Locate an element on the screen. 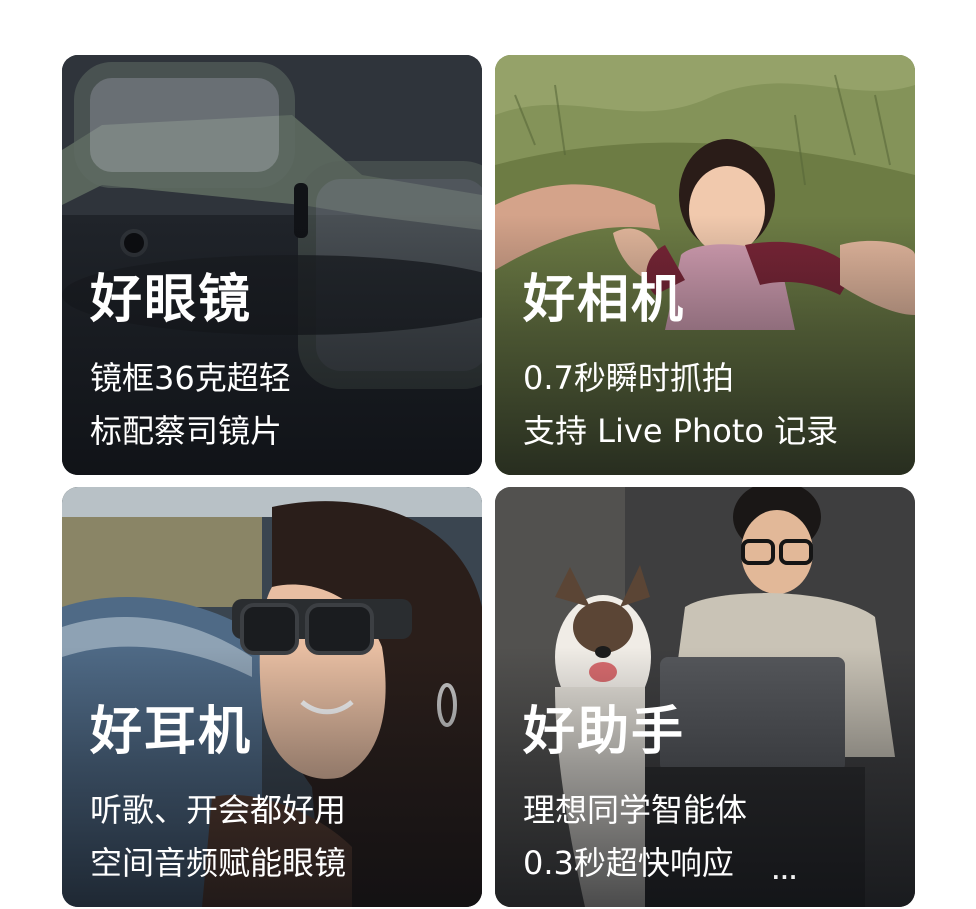 The image size is (976, 909). card-line-1: 0.7秒瞬时抓拍 is located at coordinates (628, 378).